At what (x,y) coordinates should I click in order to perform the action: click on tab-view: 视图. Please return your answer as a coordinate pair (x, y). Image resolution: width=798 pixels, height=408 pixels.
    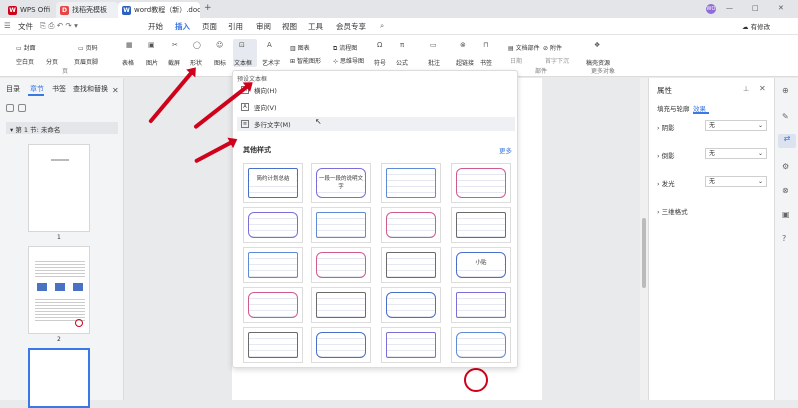
    Looking at the image, I should click on (289, 26).